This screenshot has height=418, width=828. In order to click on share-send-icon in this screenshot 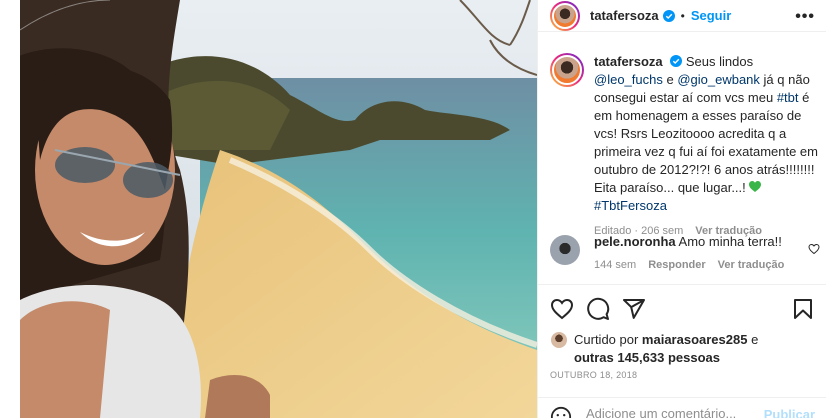, I will do `click(634, 309)`.